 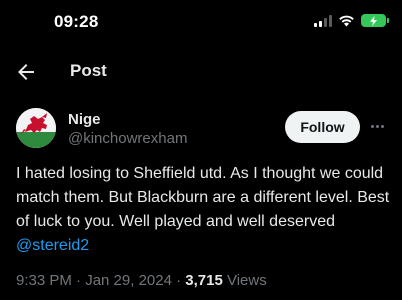 I want to click on top-nav: Post, so click(x=201, y=72).